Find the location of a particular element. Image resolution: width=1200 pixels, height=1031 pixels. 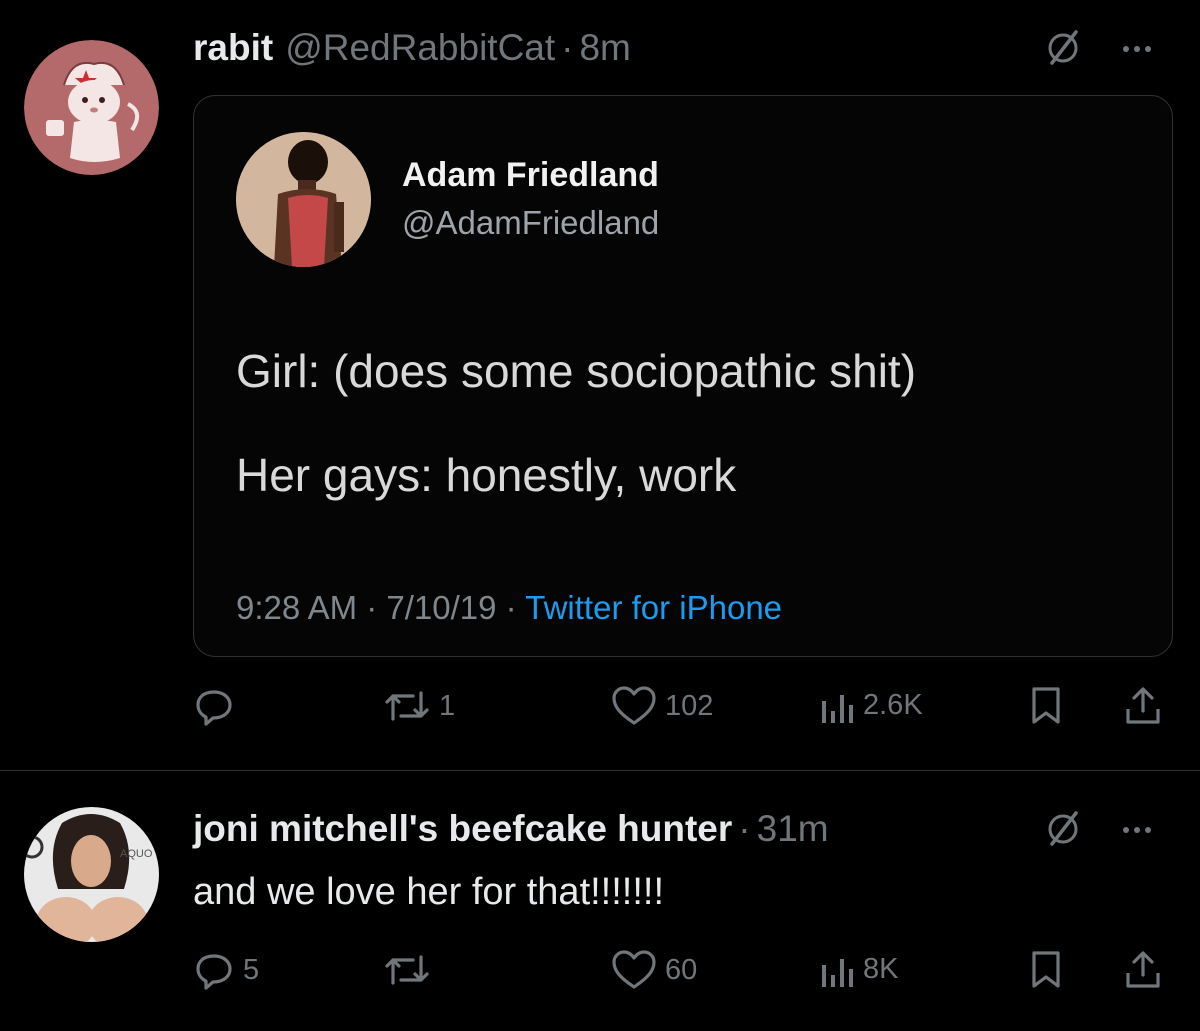

tweet-header: rabit @RedRabbitCat · 8m is located at coordinates (412, 48).